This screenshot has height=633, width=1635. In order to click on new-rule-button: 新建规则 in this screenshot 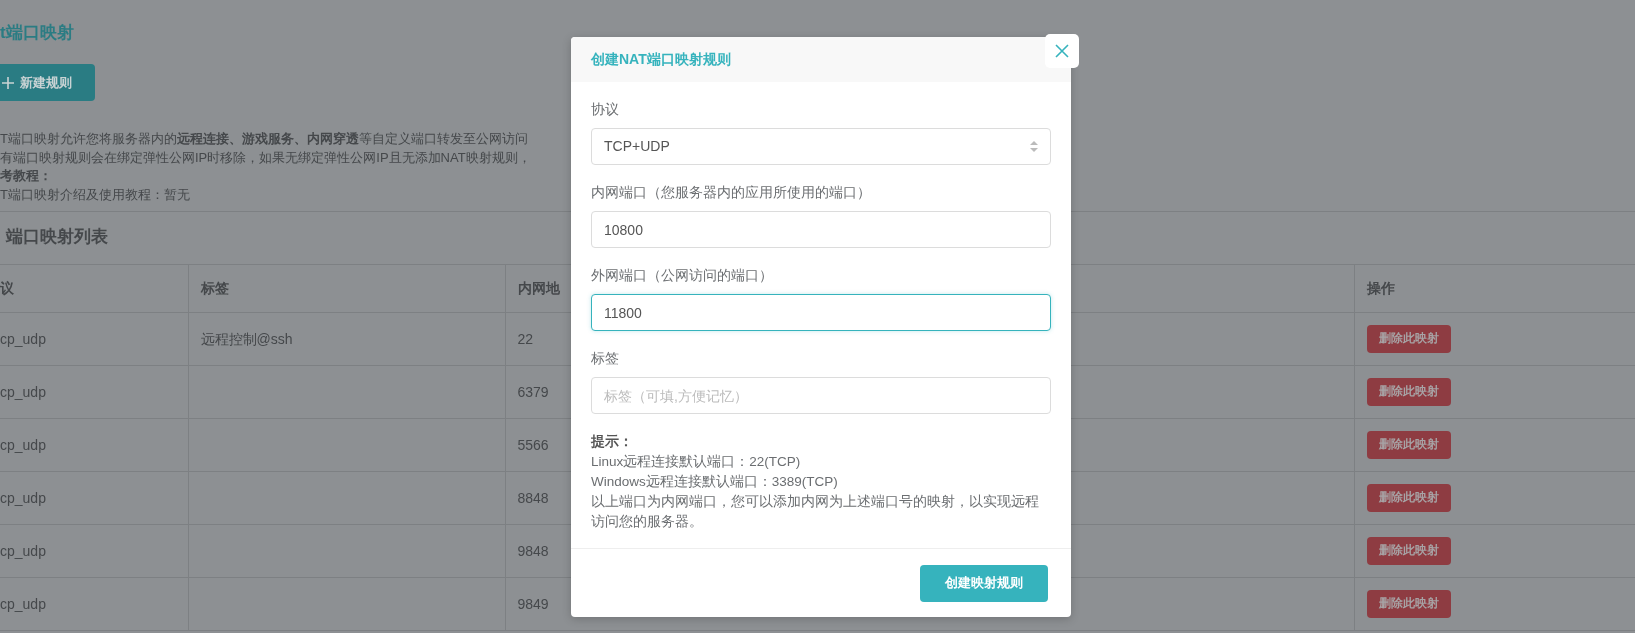, I will do `click(47, 82)`.